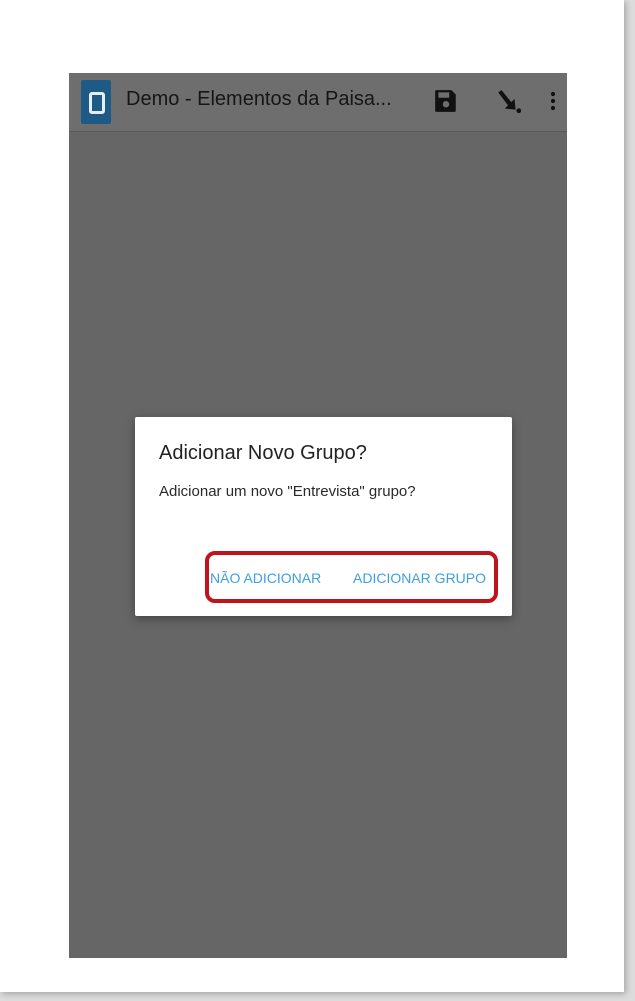 The width and height of the screenshot is (635, 1001). I want to click on overflow-menu-icon, so click(553, 101).